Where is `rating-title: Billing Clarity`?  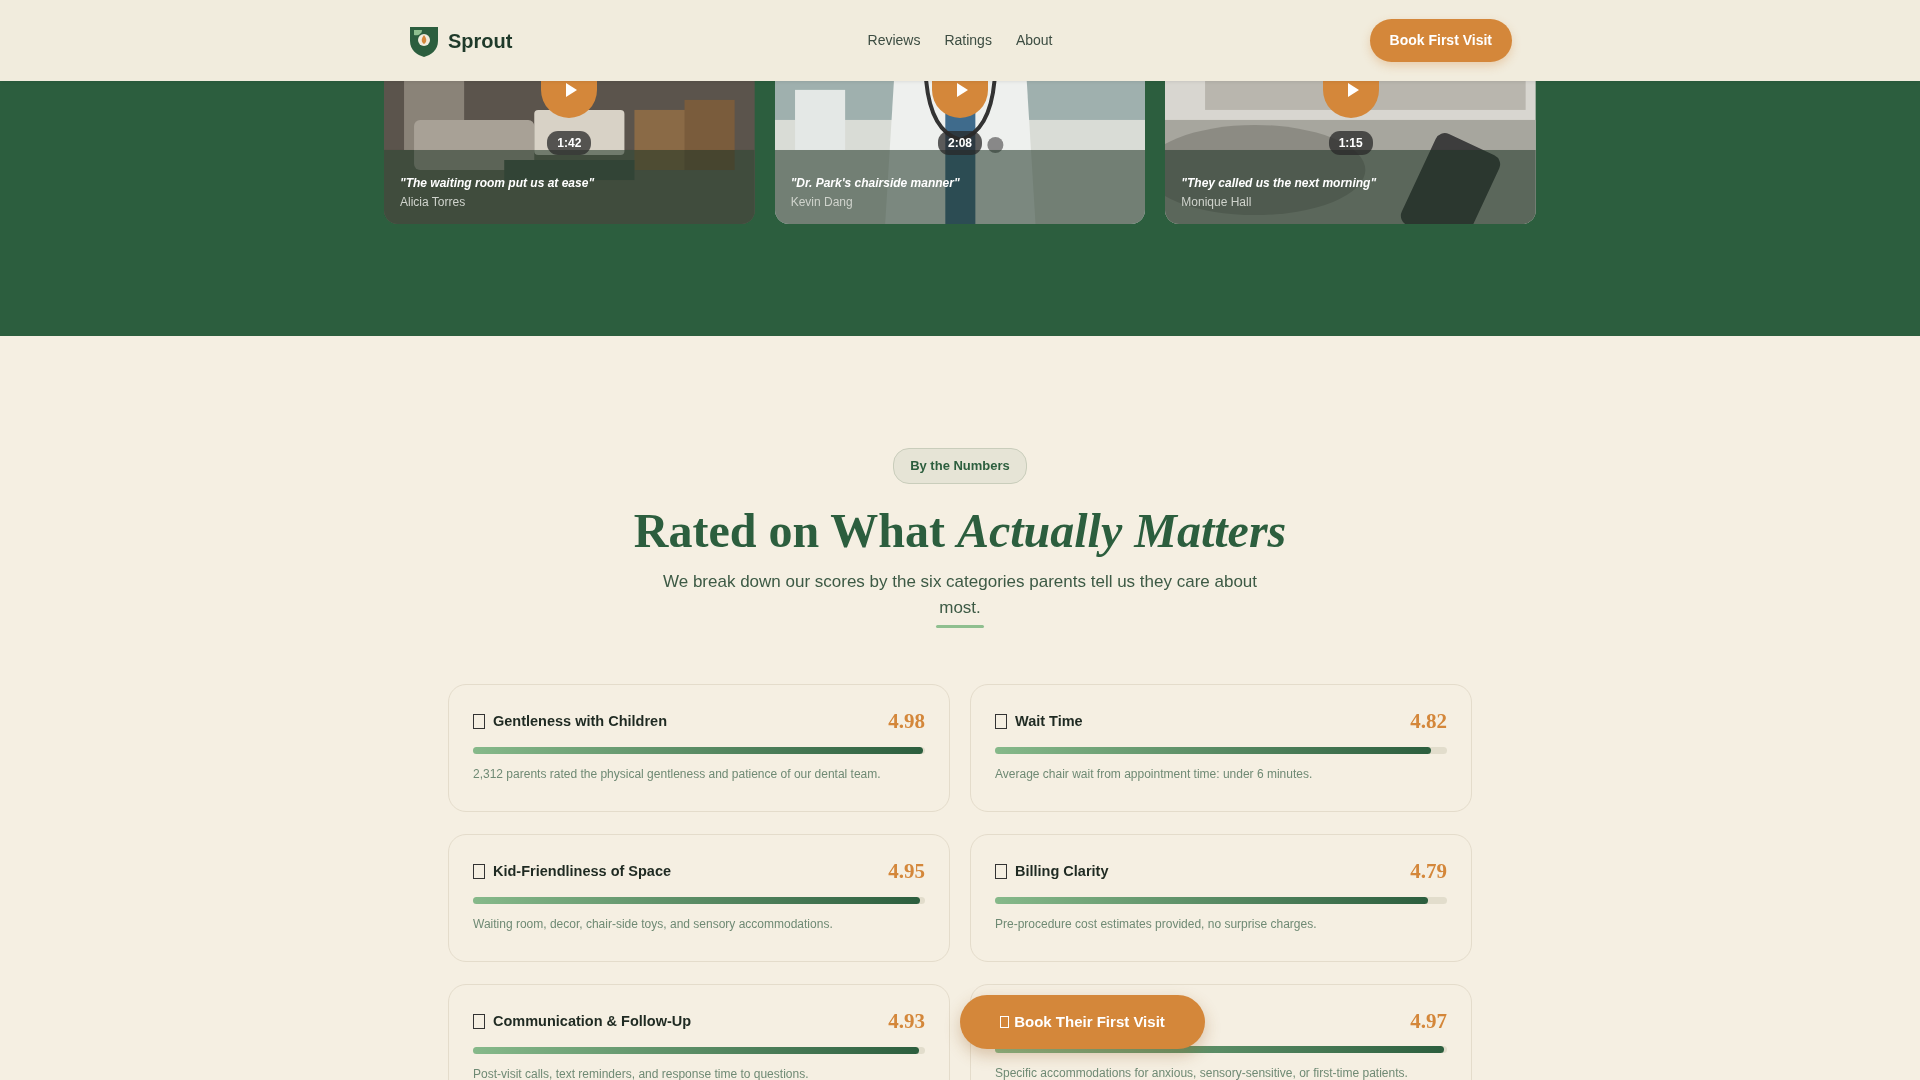
rating-title: Billing Clarity is located at coordinates (1062, 872).